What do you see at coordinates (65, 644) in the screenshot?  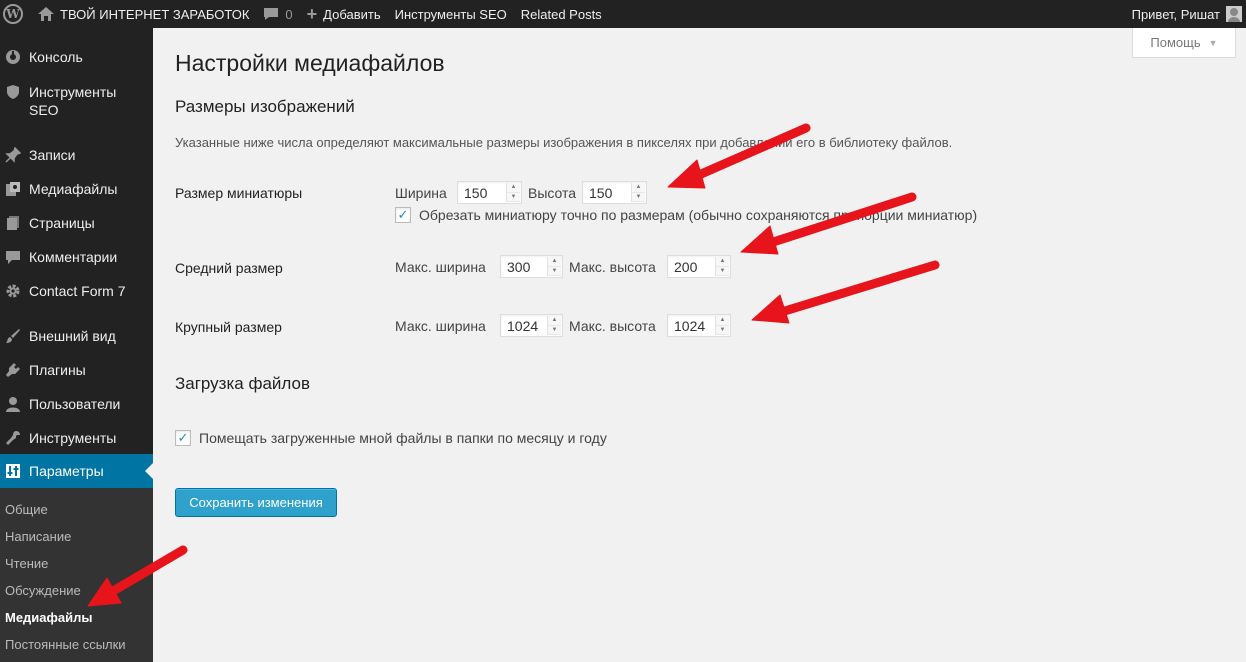 I see `submenu-item-permalinks: Постоянные ссылки` at bounding box center [65, 644].